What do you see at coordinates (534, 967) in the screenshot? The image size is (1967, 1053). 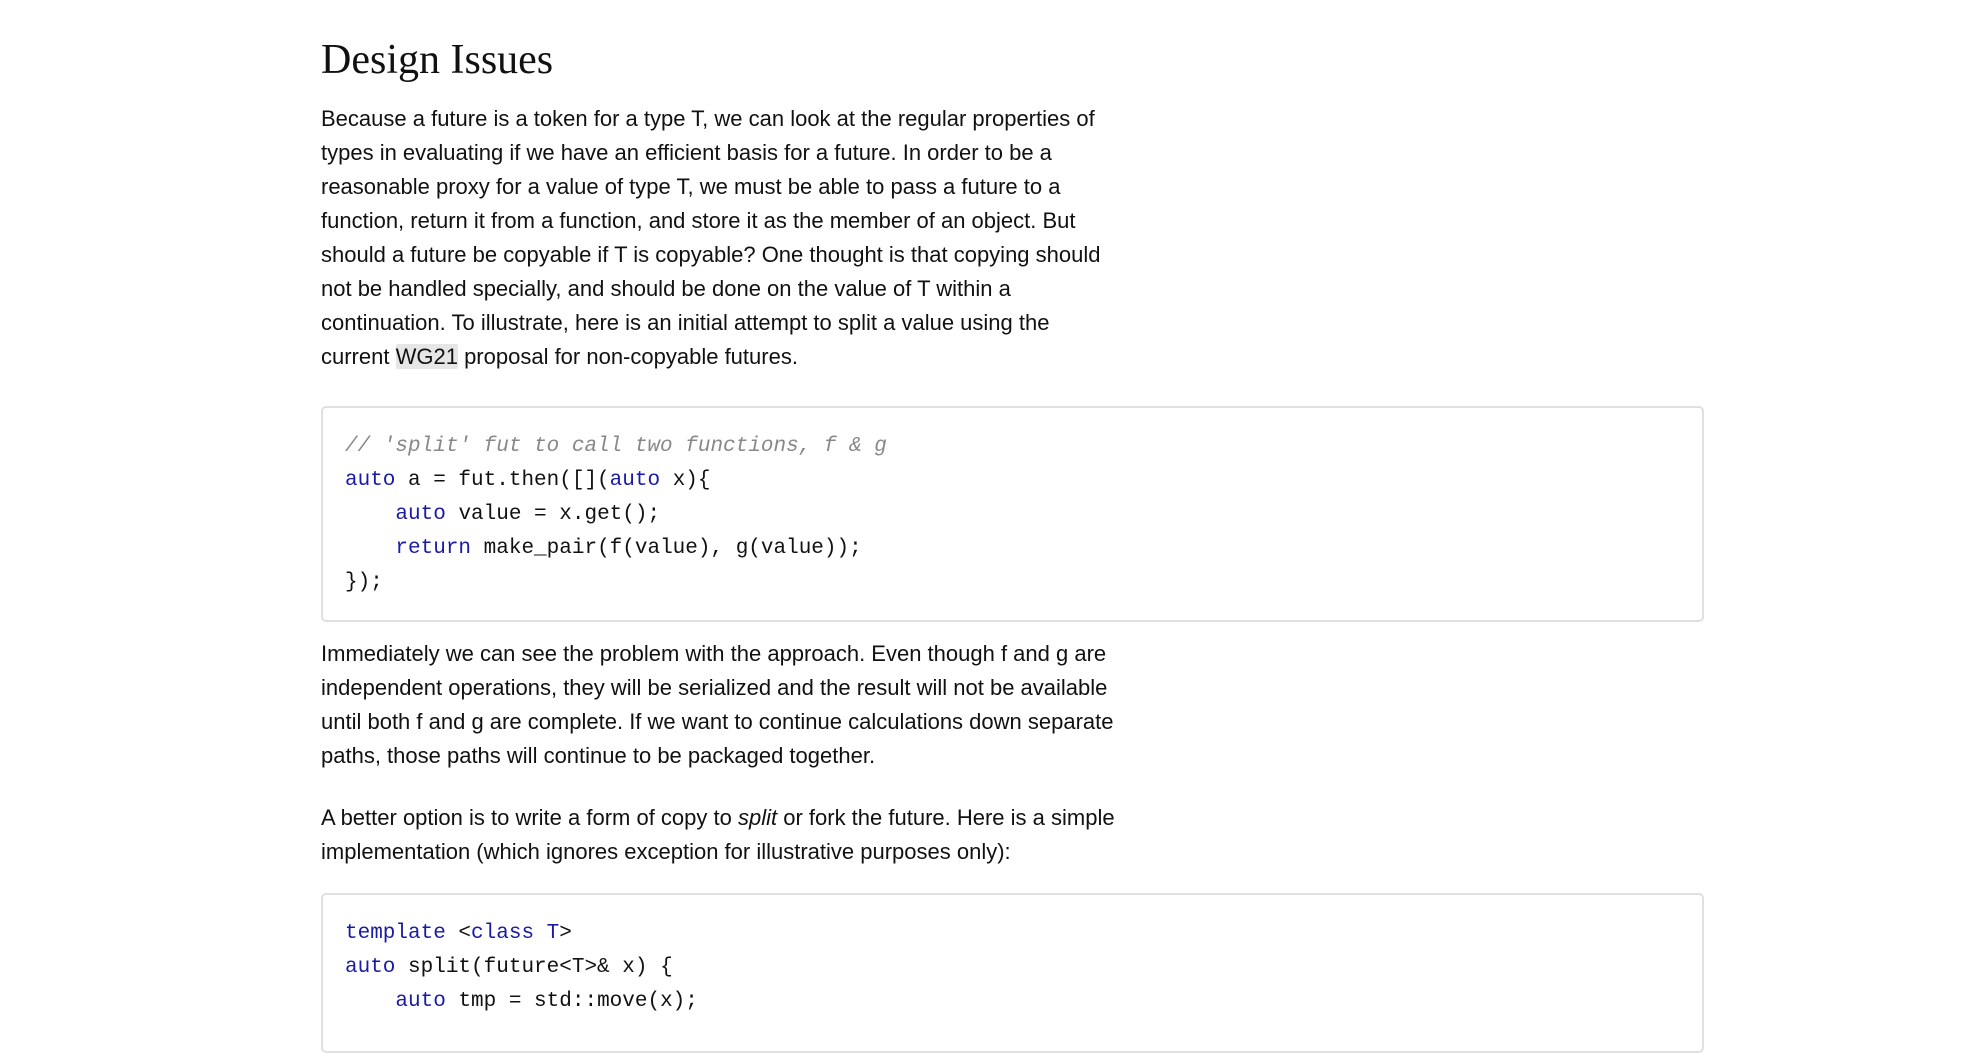 I see `code-text: split(future<T>& x) {` at bounding box center [534, 967].